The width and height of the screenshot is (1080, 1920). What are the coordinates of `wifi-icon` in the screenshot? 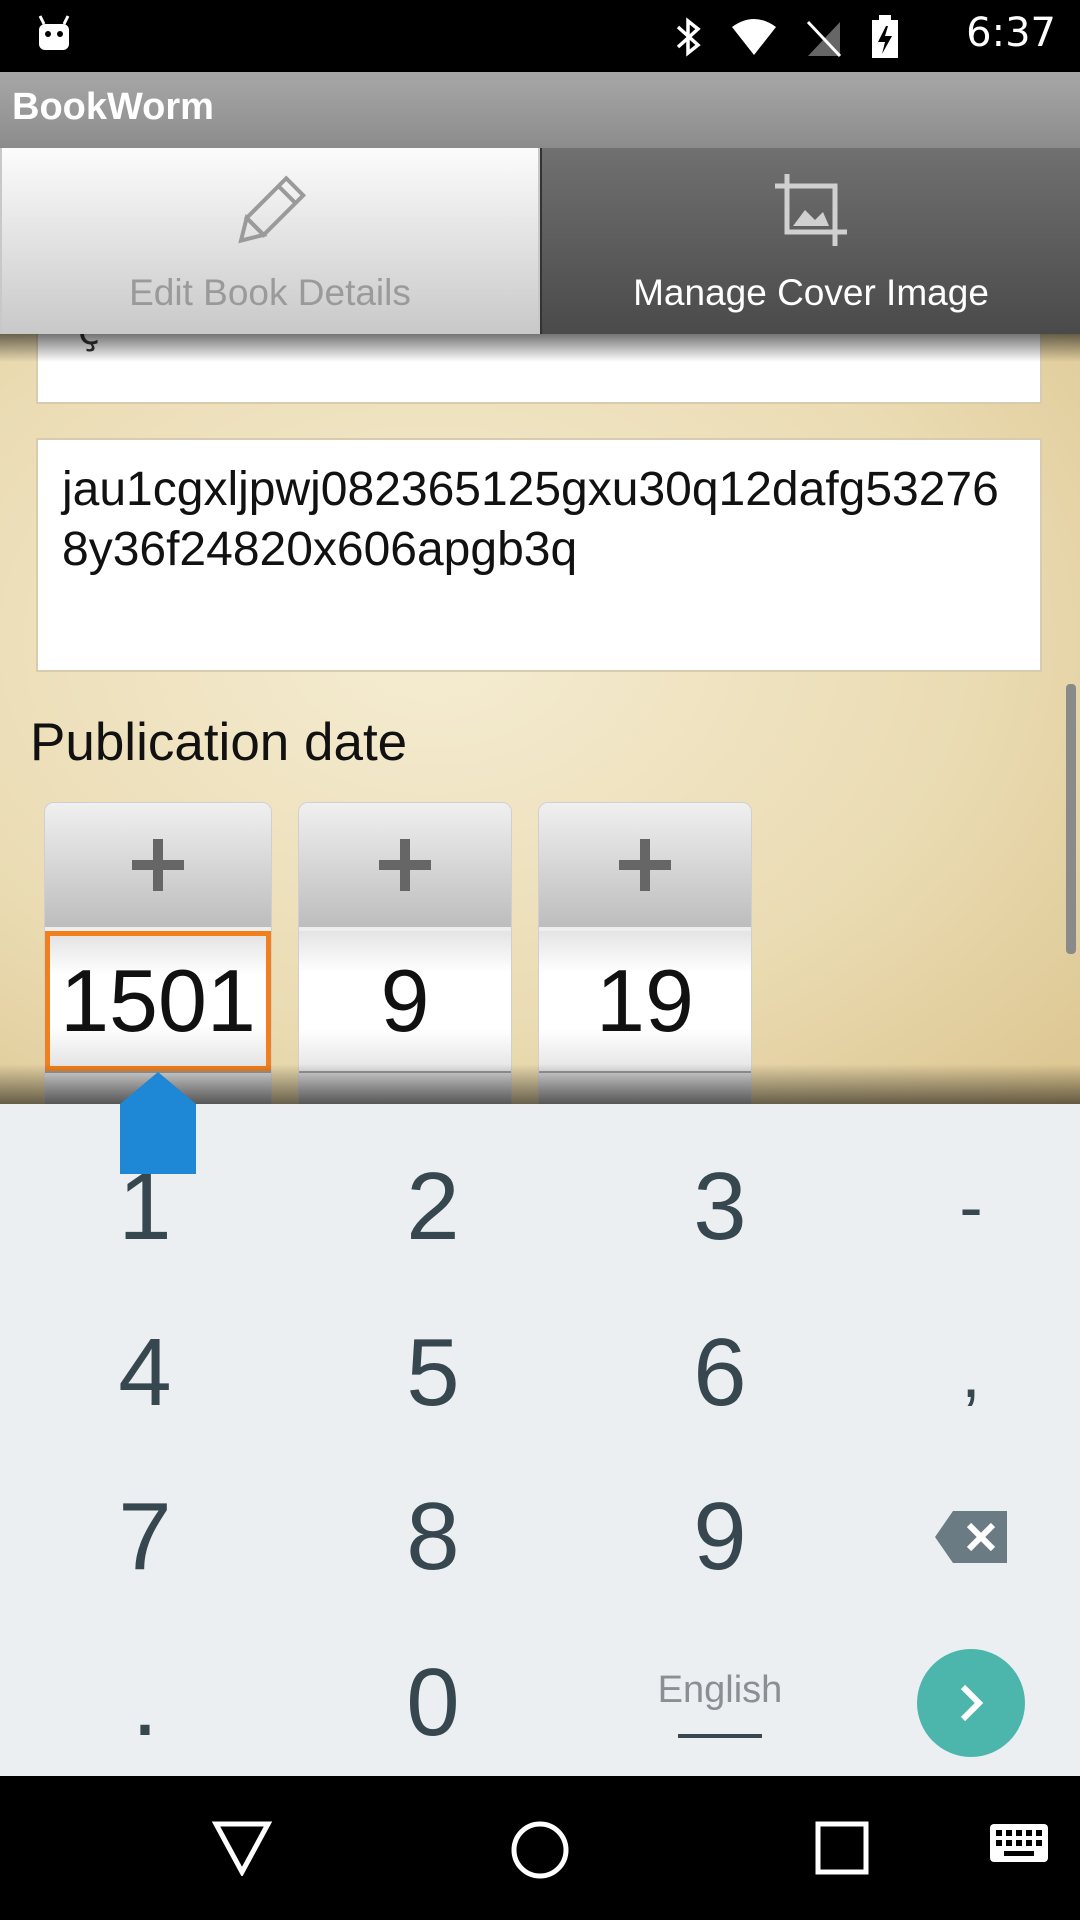 It's located at (754, 39).